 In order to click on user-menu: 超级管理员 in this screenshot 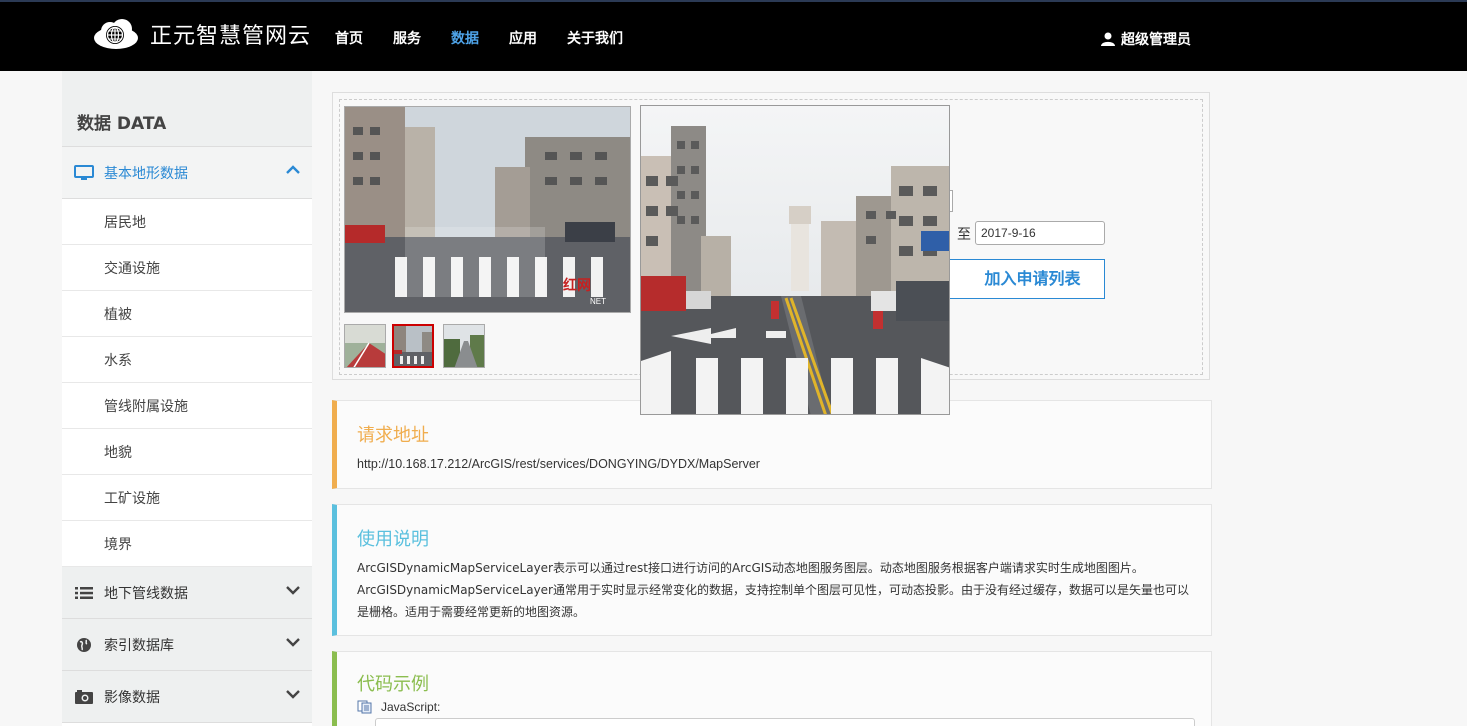, I will do `click(1146, 39)`.